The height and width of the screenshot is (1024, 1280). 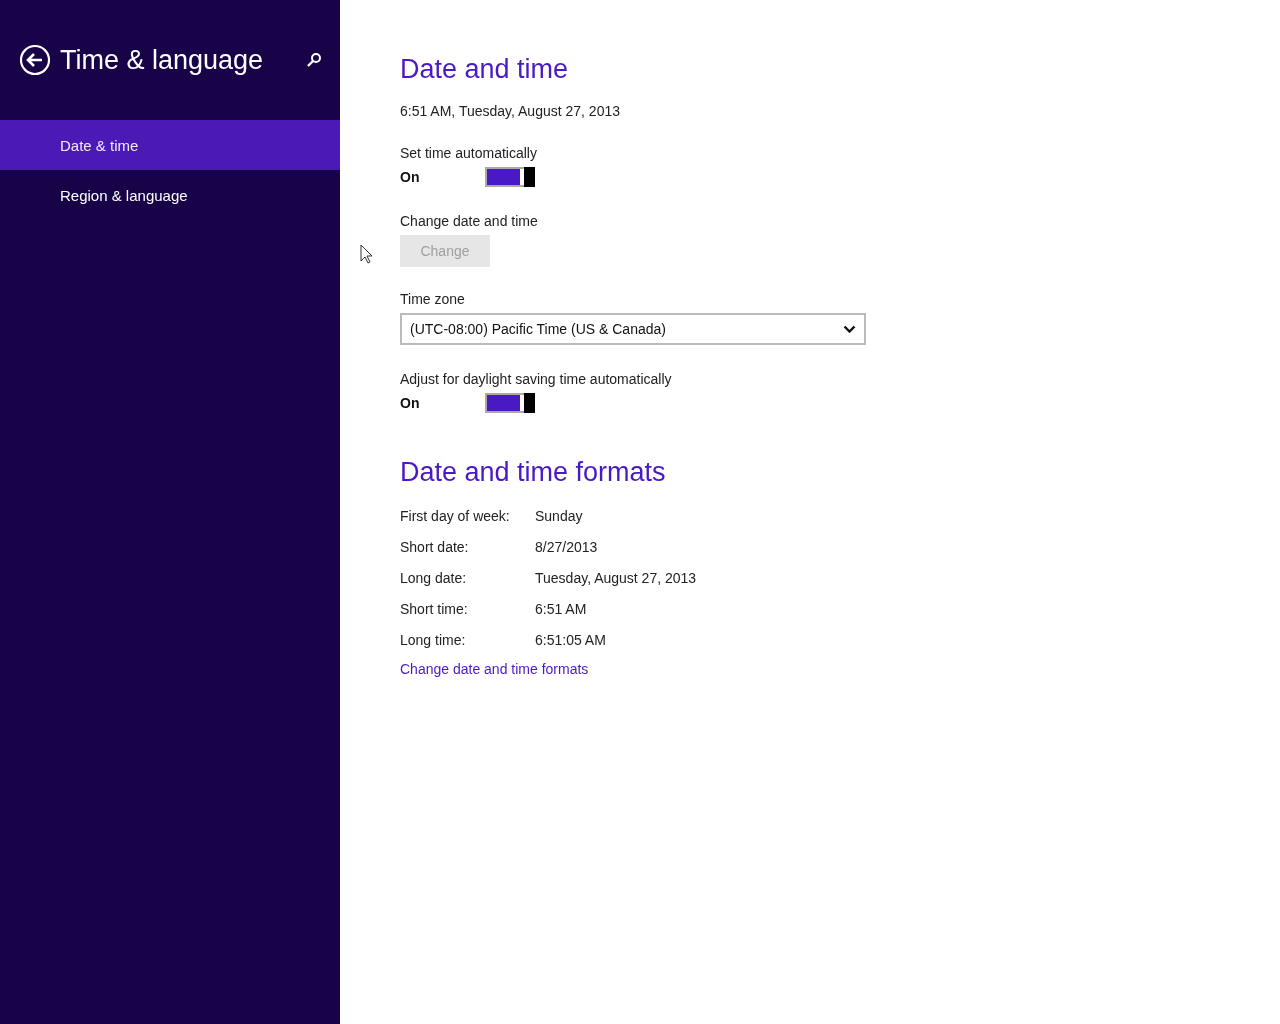 What do you see at coordinates (633, 329) in the screenshot?
I see `time-zone-dropdown: (UTC-08:00) Pacific Time (US & Canada)` at bounding box center [633, 329].